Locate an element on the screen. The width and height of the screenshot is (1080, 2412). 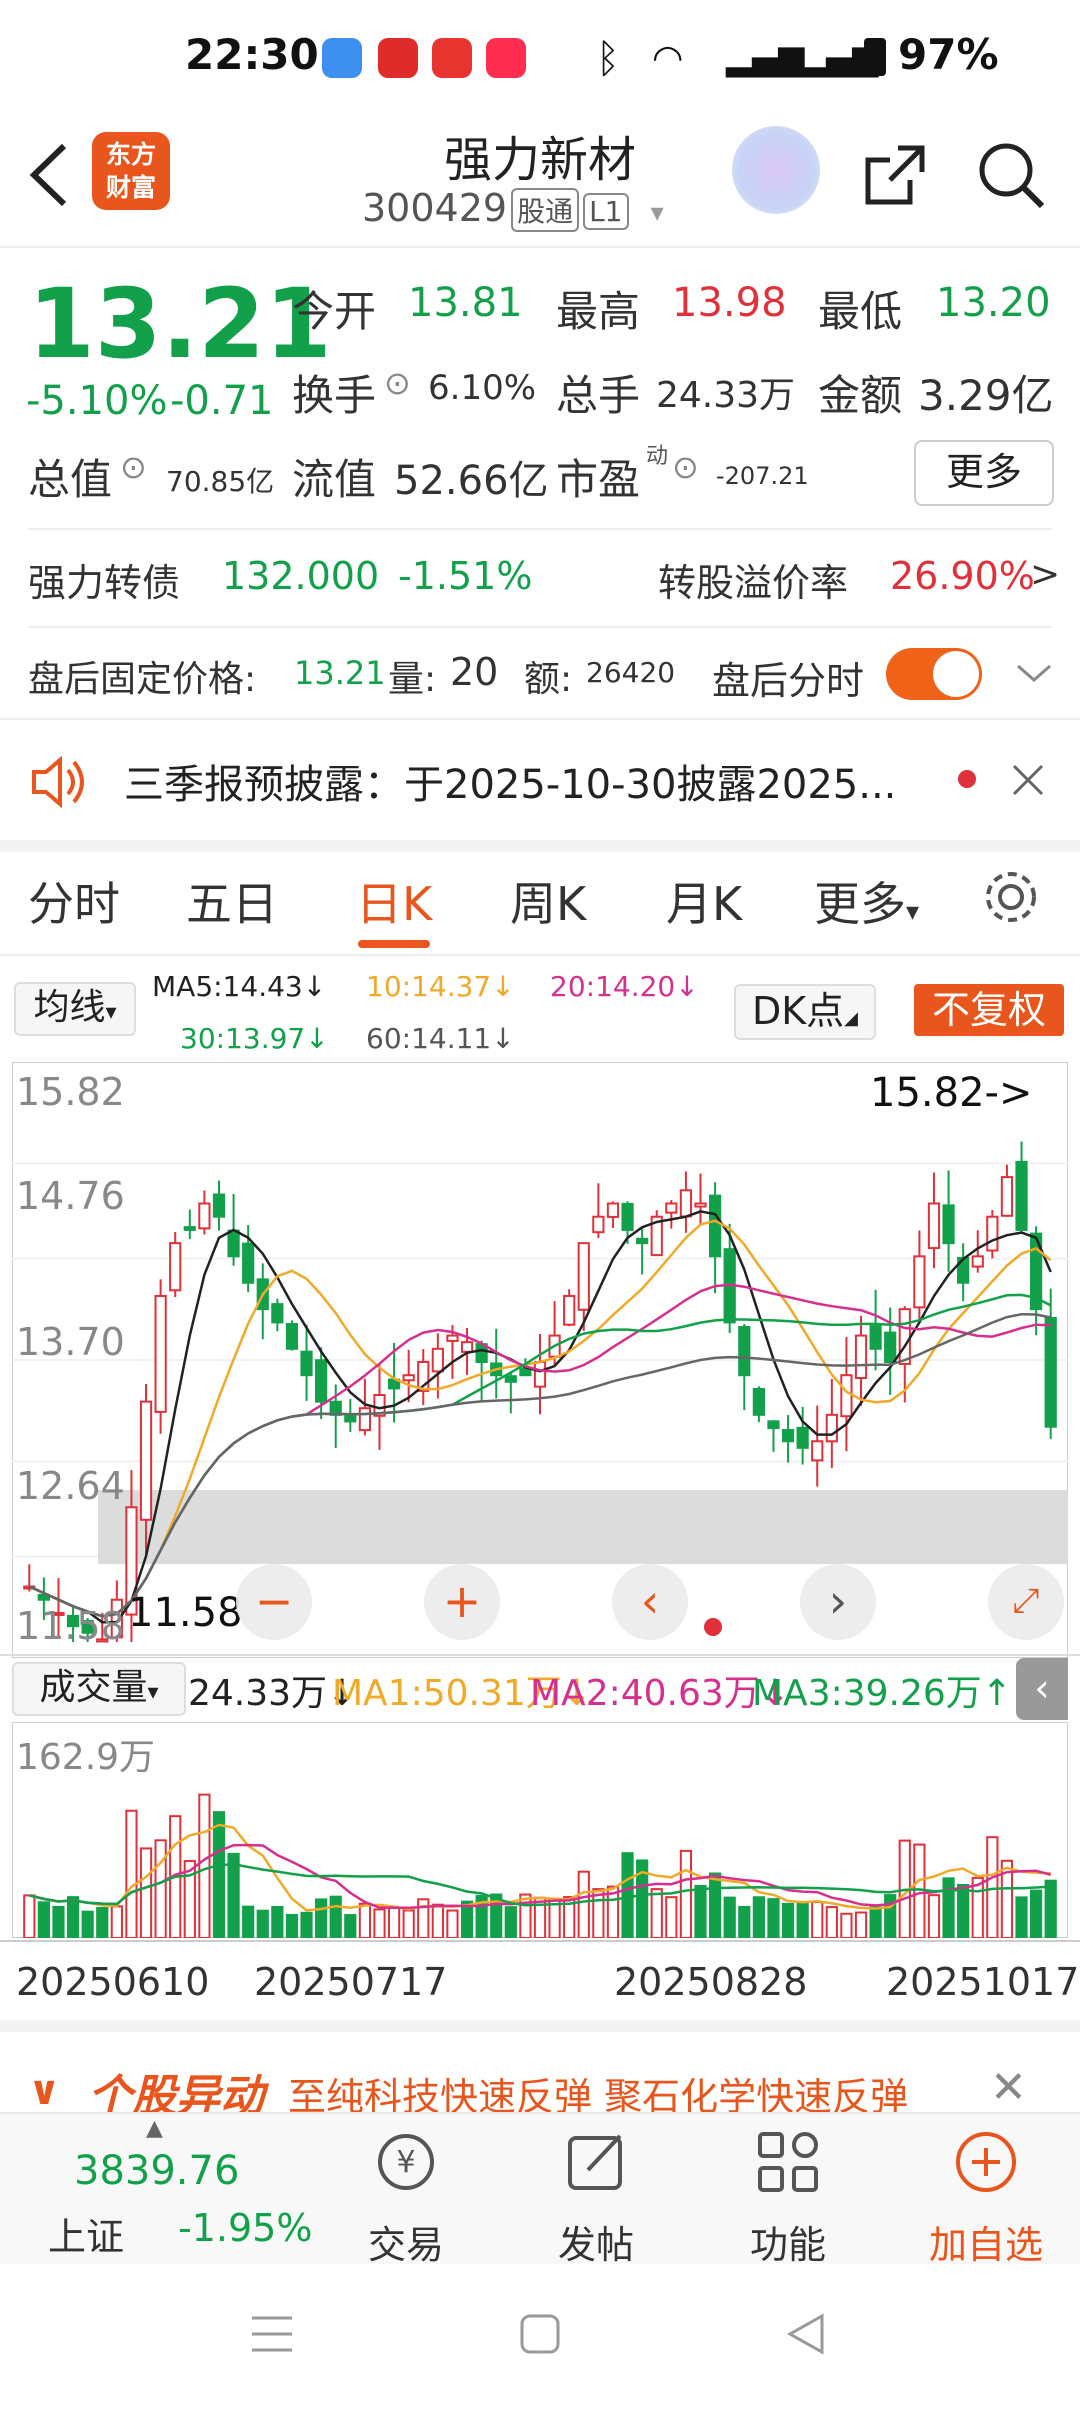
y-label-3: 13.70 is located at coordinates (70, 1342).